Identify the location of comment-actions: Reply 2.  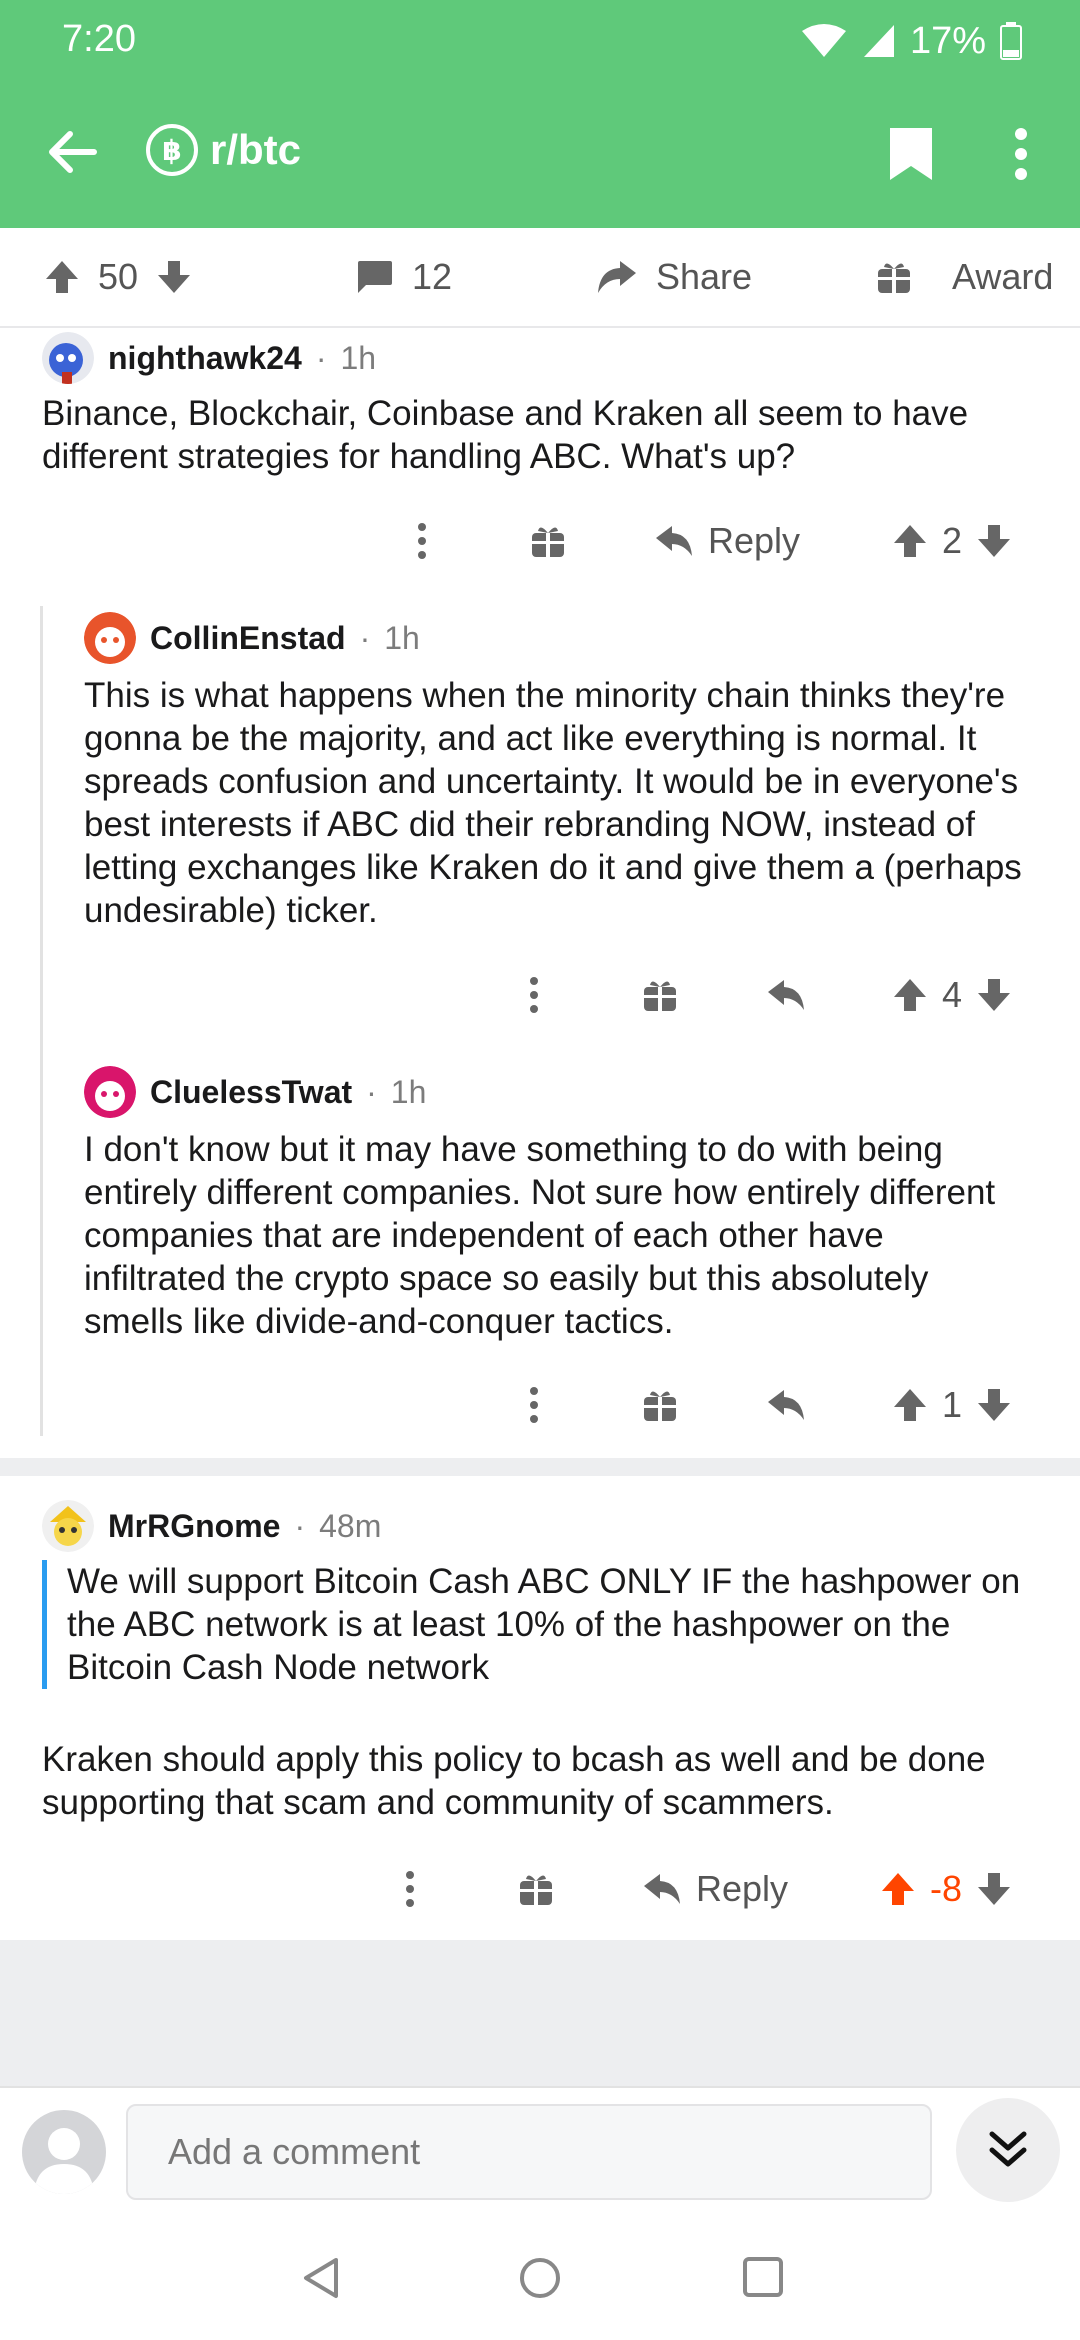
(540, 541).